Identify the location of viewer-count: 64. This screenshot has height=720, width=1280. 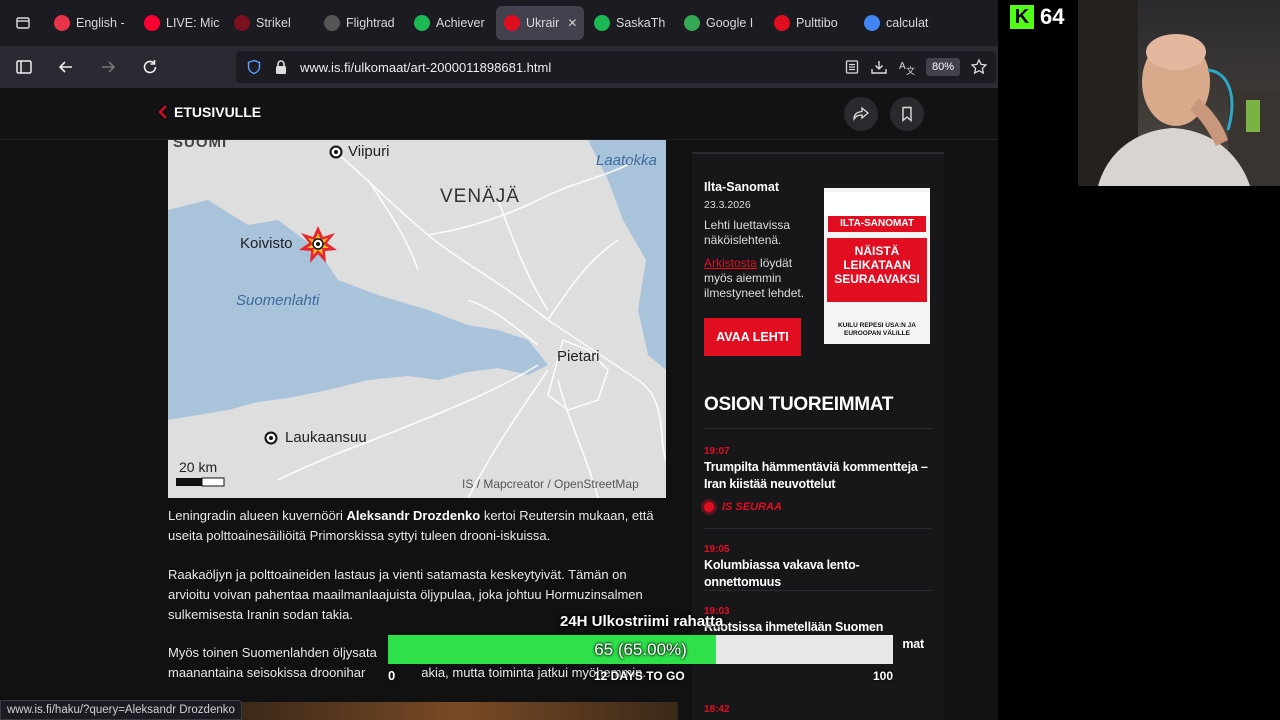
(1052, 16).